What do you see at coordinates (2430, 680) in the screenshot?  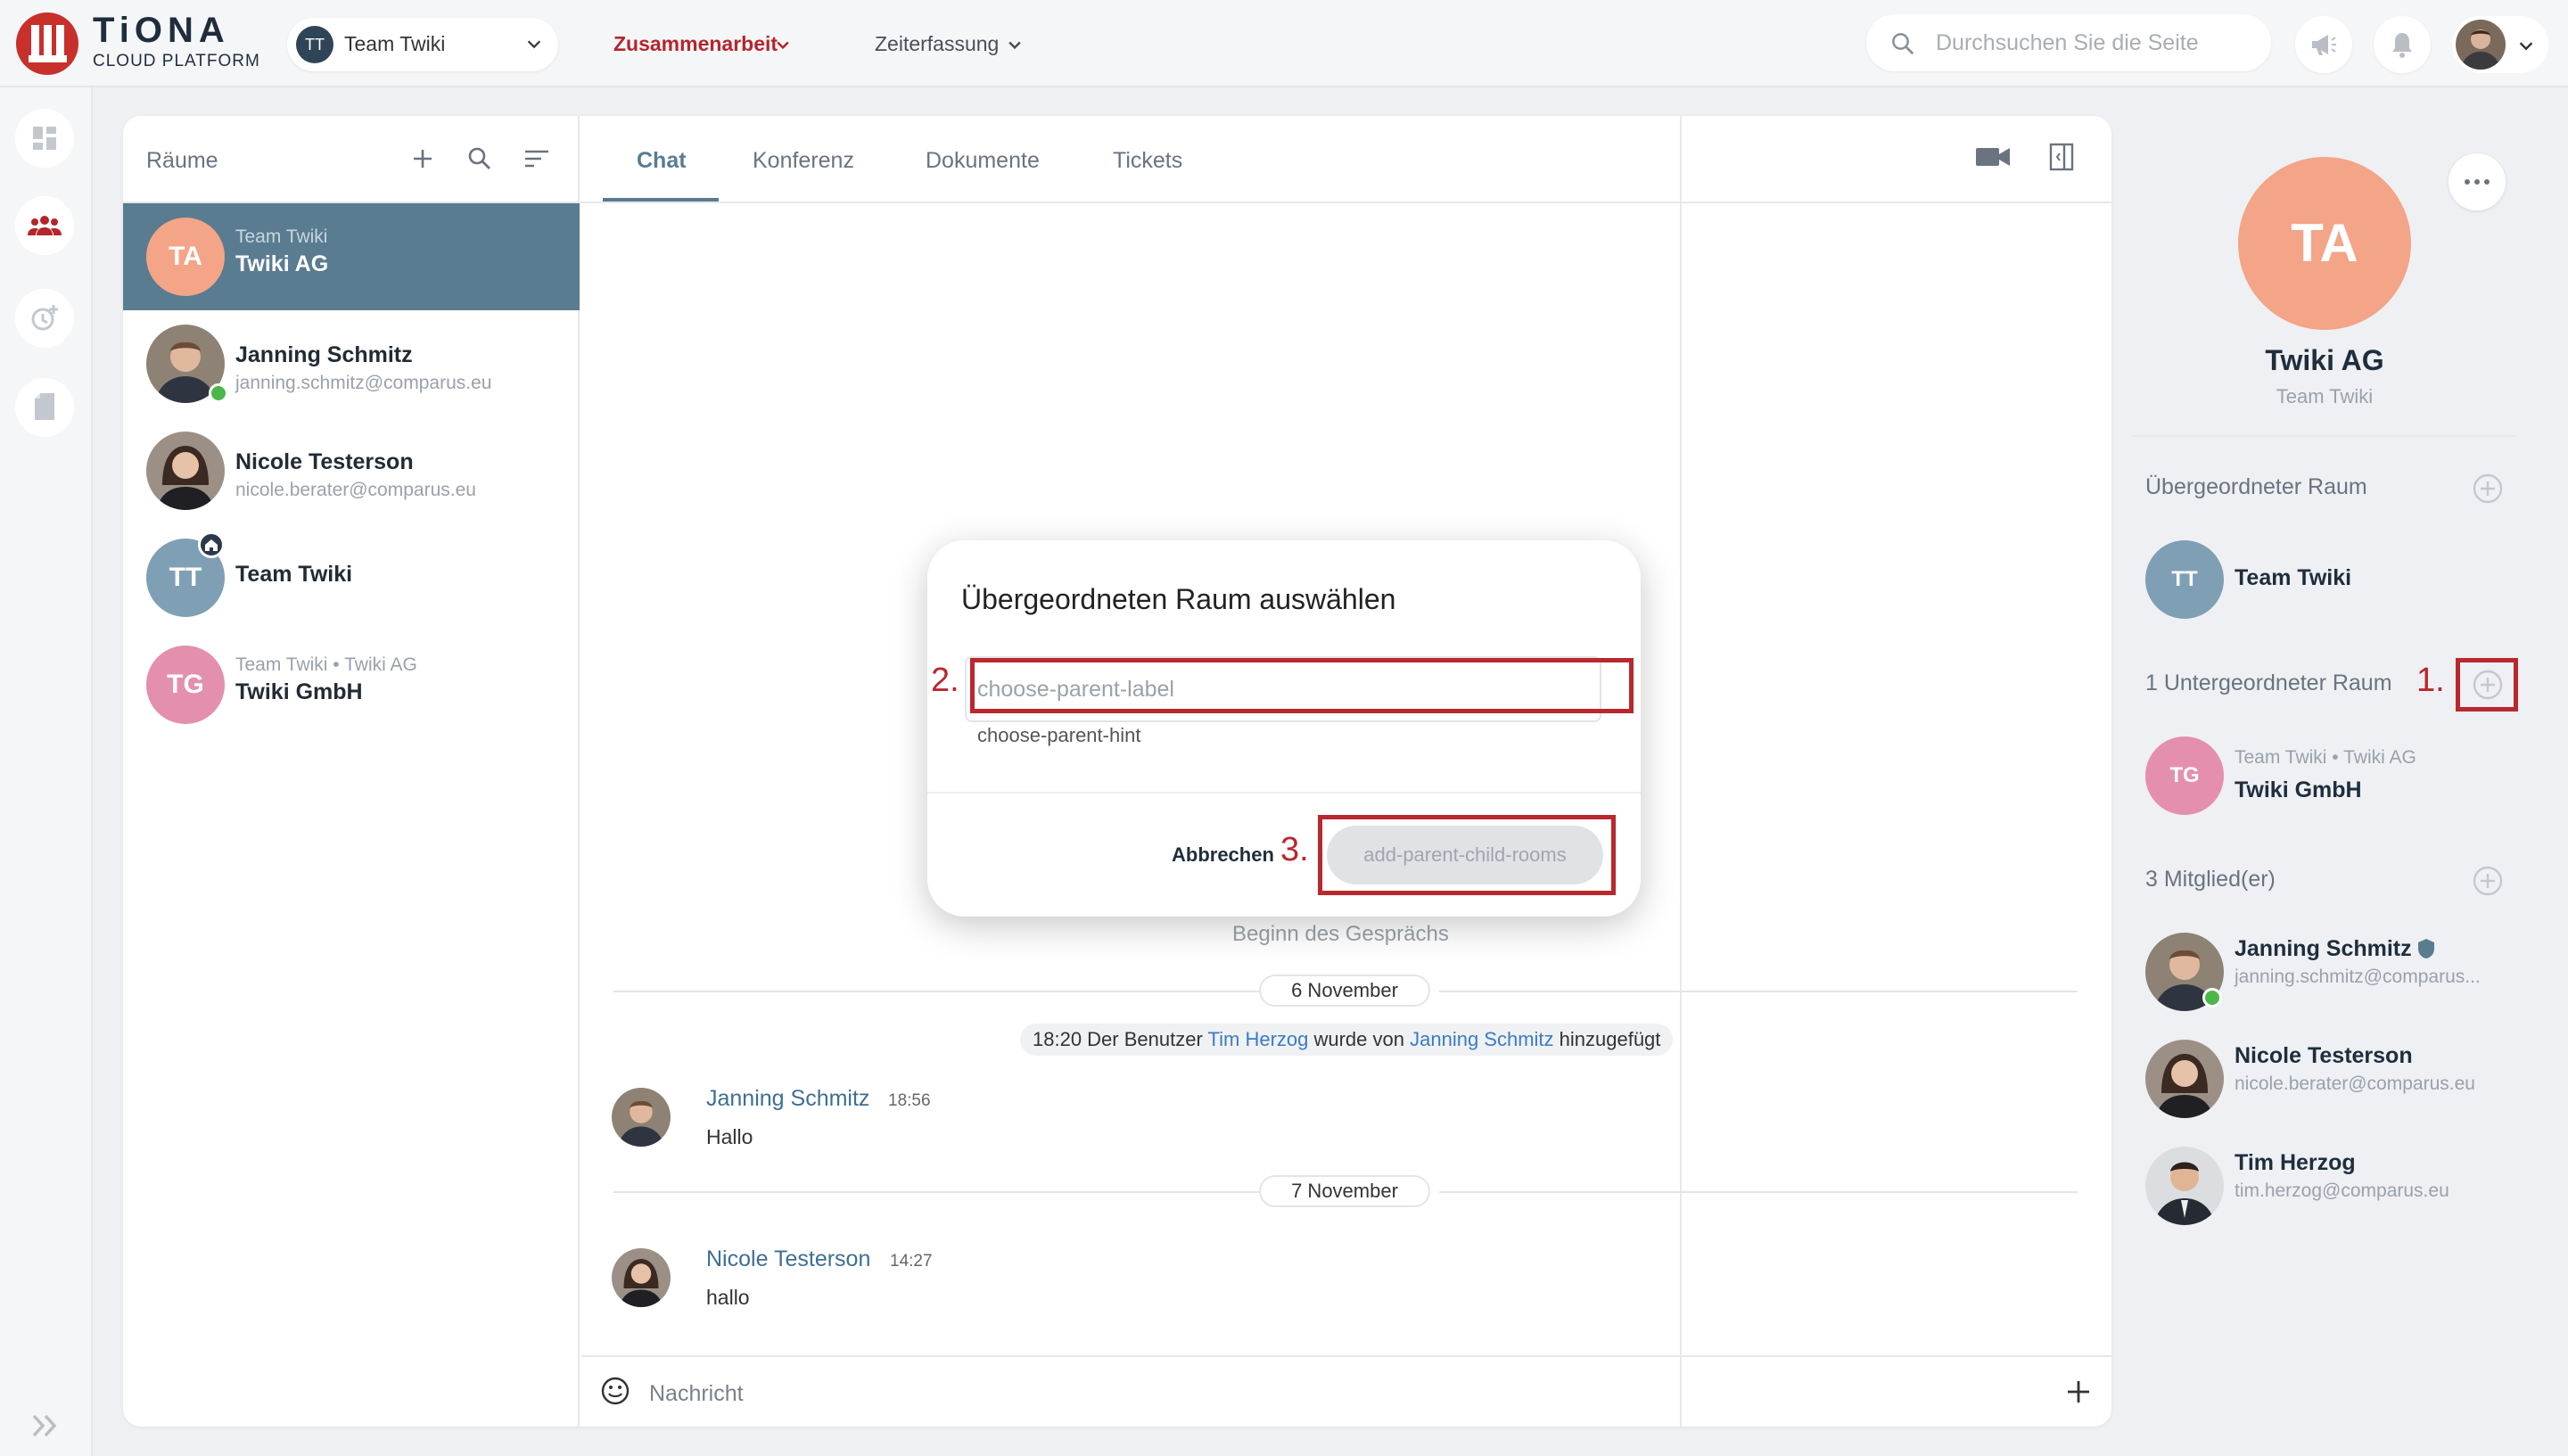 I see `annotation-number: 1.` at bounding box center [2430, 680].